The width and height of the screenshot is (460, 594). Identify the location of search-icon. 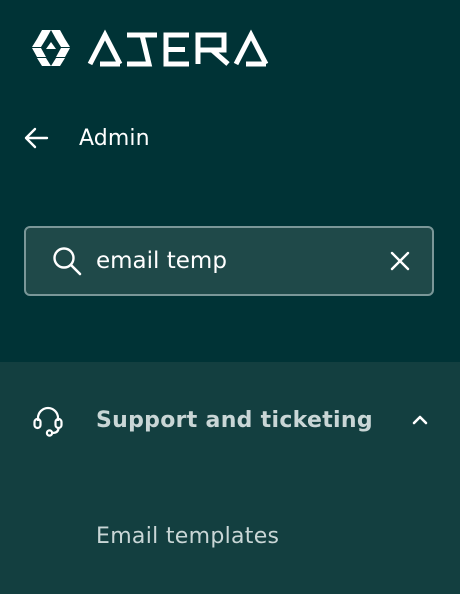
(67, 261).